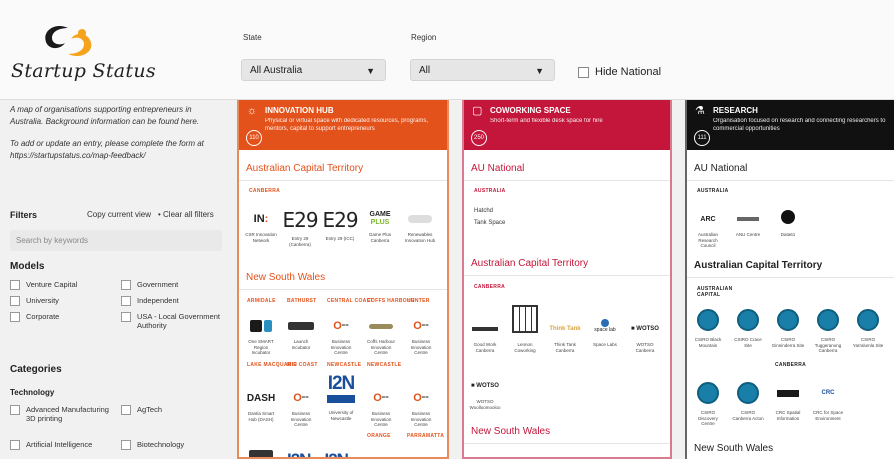 The height and width of the screenshot is (459, 894). I want to click on model-option: Independent, so click(150, 301).